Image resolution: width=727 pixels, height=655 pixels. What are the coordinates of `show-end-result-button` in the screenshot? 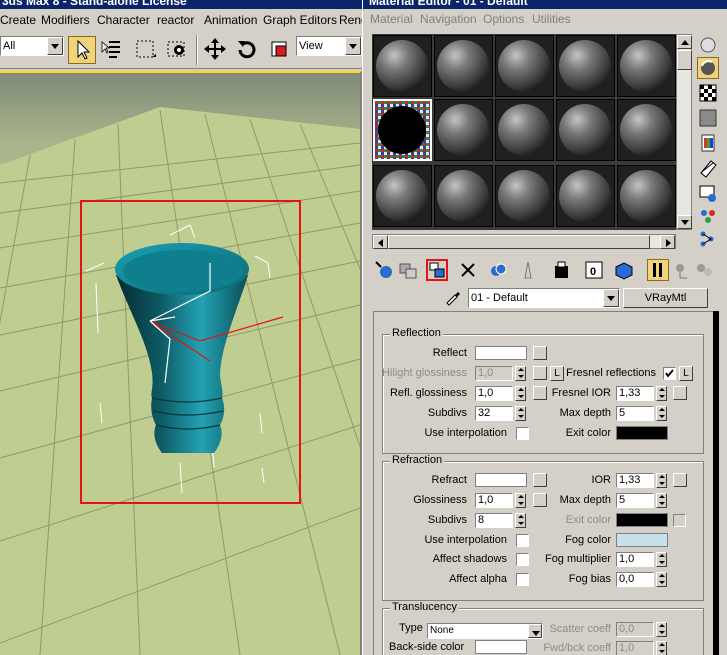 It's located at (658, 270).